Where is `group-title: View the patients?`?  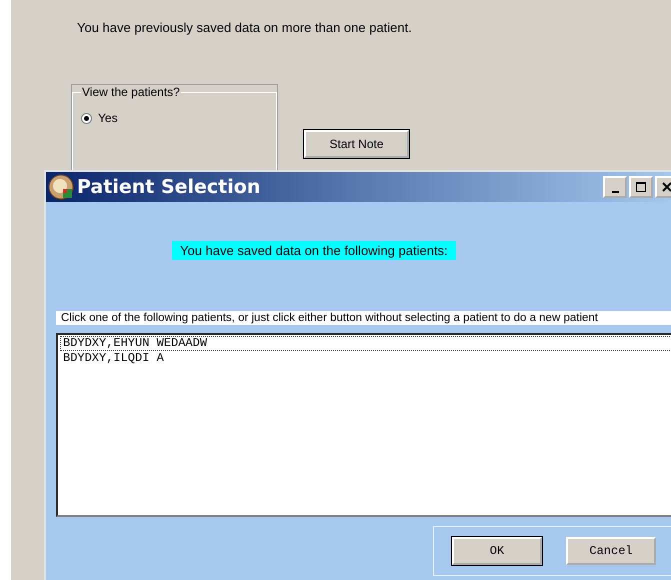
group-title: View the patients? is located at coordinates (131, 92).